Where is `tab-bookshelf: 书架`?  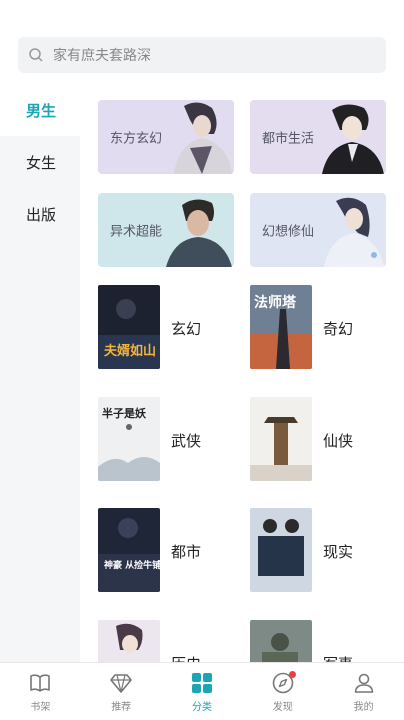
tab-bookshelf: 书架 is located at coordinates (40, 691).